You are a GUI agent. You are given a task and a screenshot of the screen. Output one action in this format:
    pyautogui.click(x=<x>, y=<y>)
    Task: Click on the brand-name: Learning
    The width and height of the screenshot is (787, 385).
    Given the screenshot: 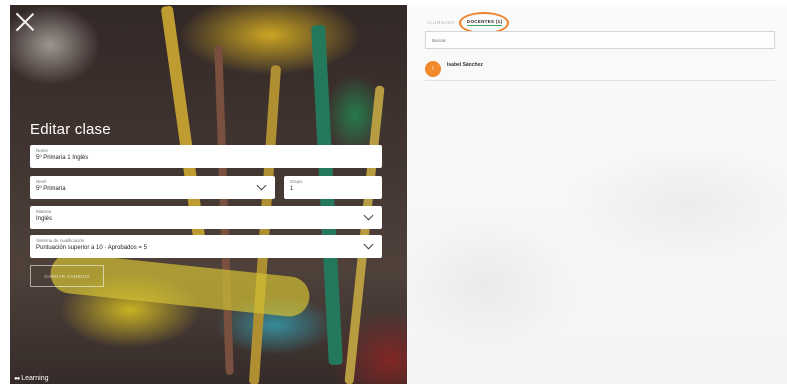 What is the action you would take?
    pyautogui.click(x=35, y=378)
    